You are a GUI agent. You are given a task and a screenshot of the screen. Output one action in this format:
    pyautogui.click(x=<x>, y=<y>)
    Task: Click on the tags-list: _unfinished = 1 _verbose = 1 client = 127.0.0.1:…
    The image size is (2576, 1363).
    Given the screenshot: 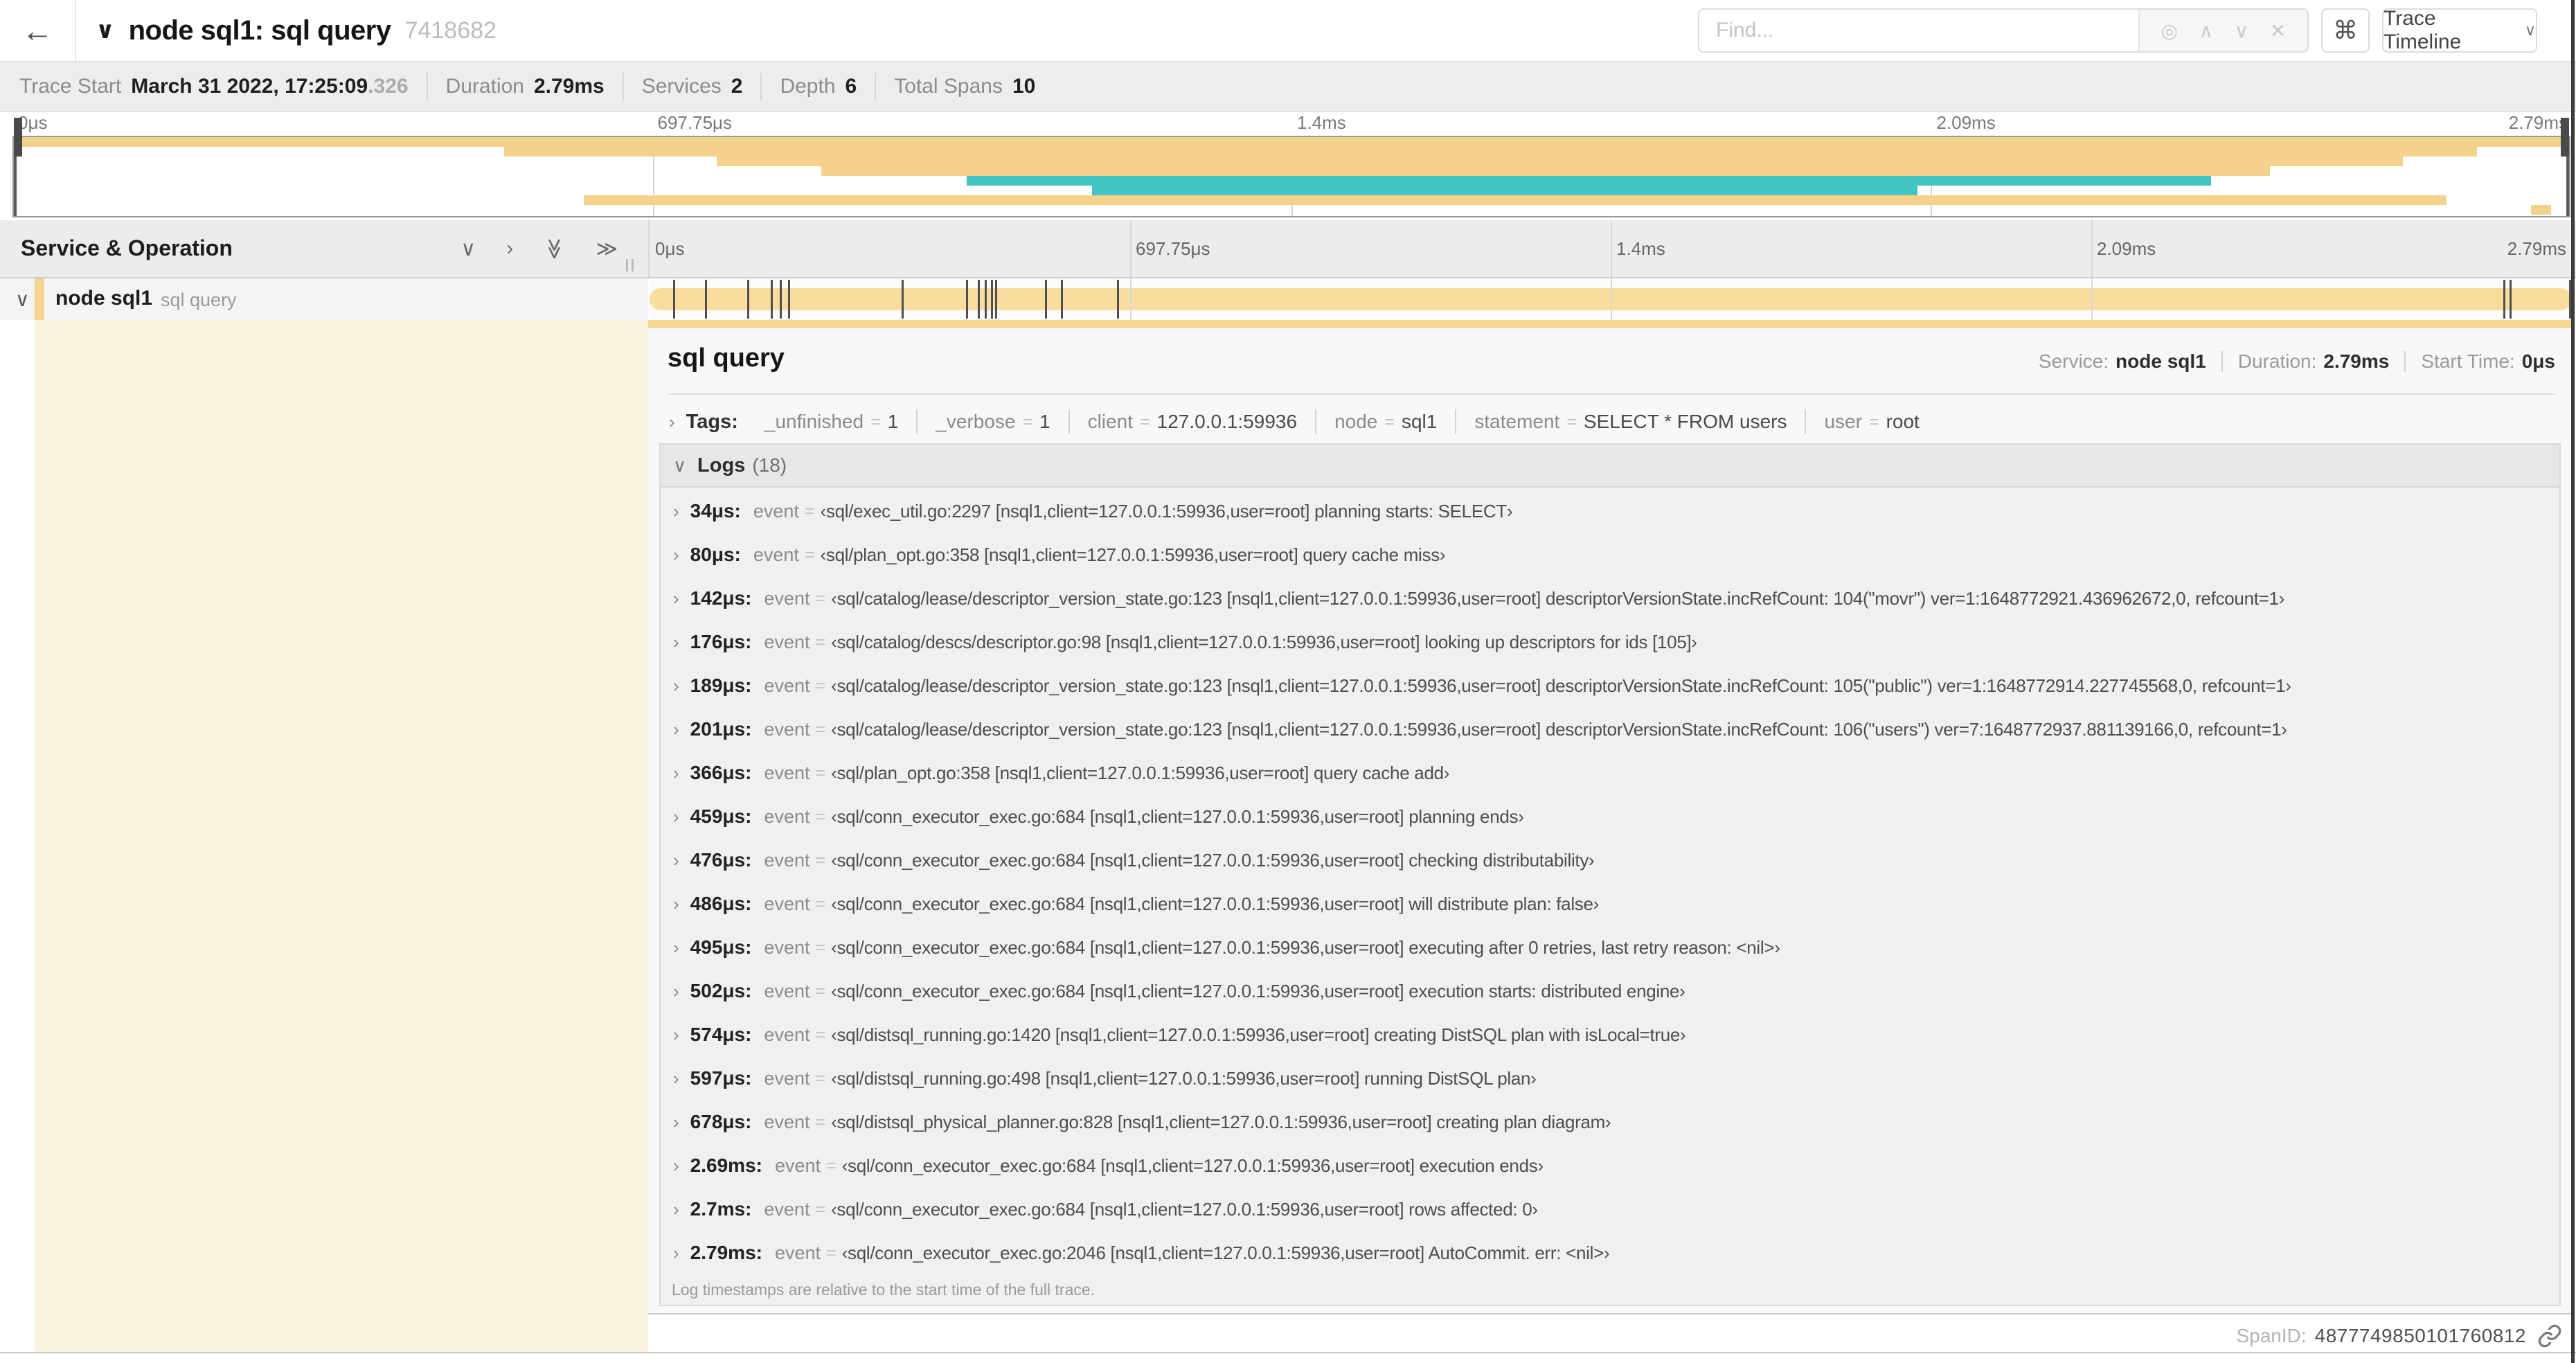 What is the action you would take?
    pyautogui.click(x=1342, y=422)
    